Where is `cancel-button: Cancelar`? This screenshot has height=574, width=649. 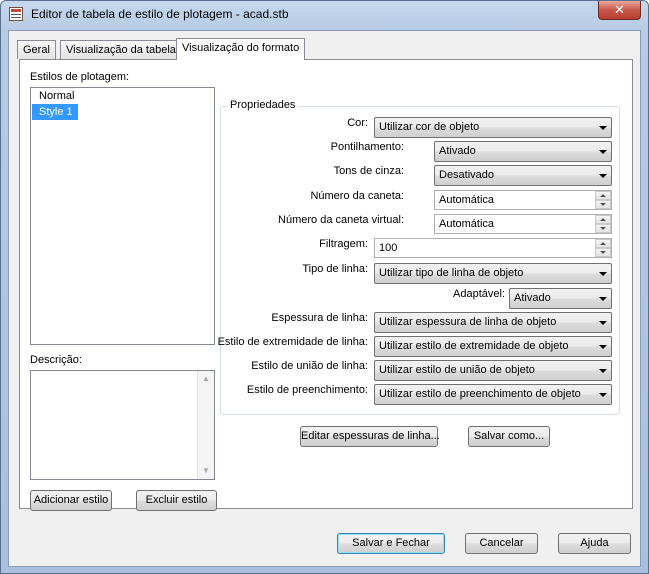
cancel-button: Cancelar is located at coordinates (501, 543).